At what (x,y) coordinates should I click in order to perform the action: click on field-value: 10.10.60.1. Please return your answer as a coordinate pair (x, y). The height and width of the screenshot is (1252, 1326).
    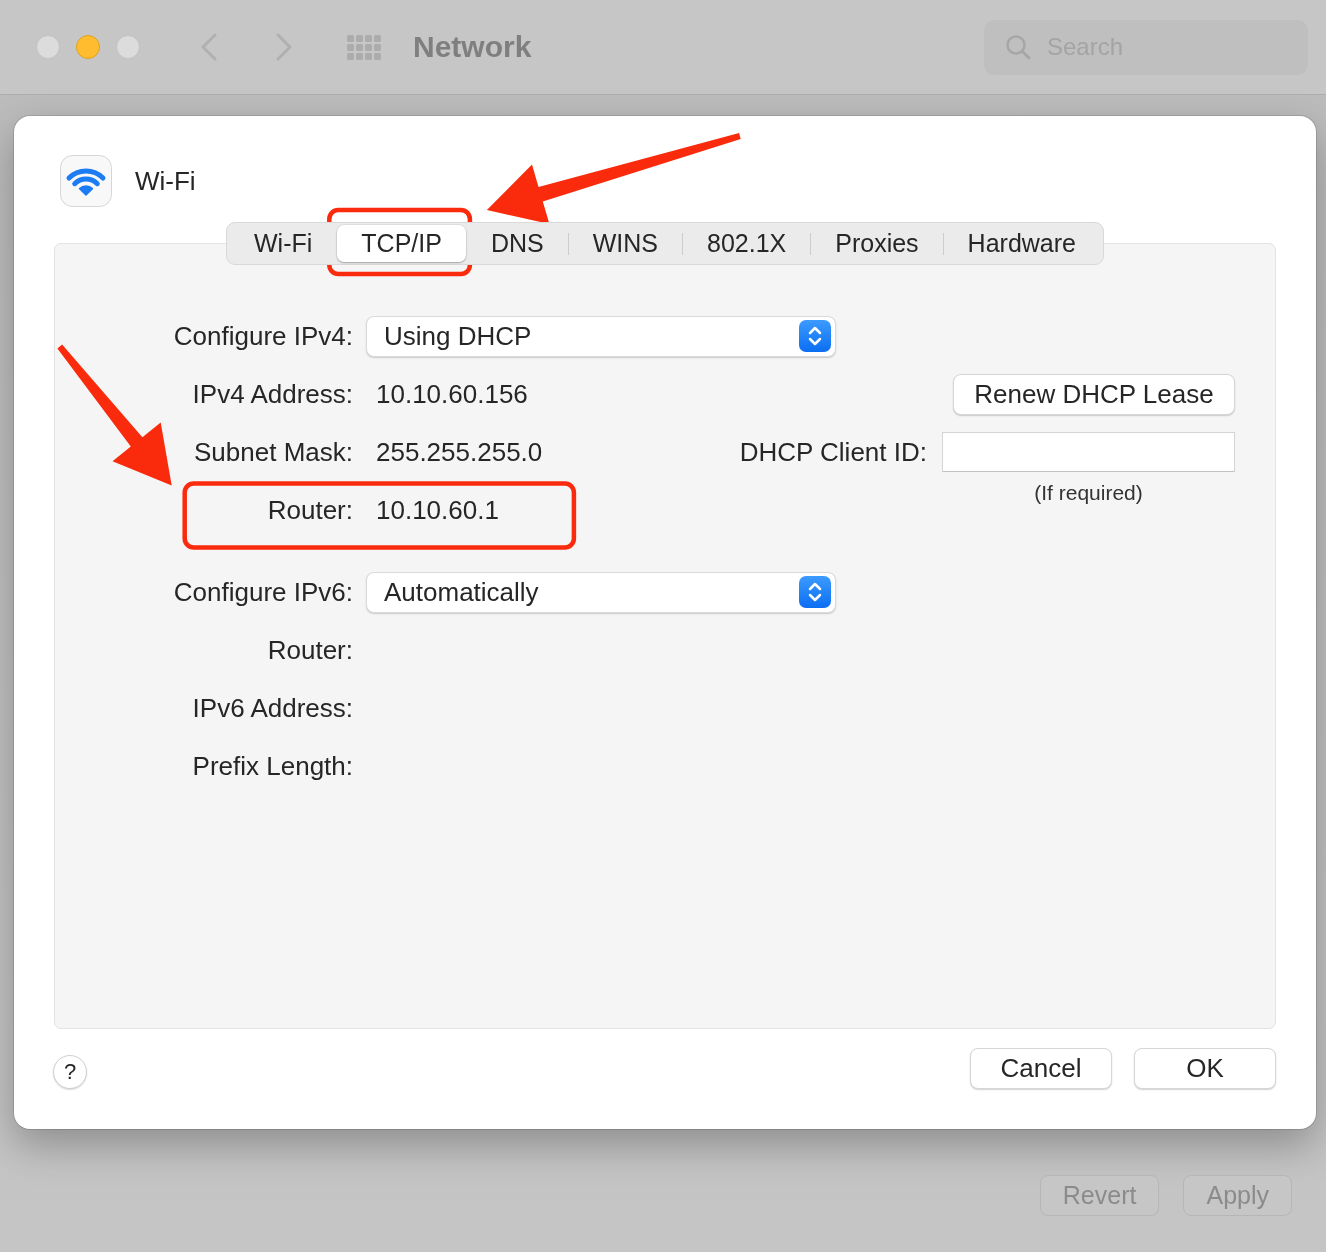
    Looking at the image, I should click on (437, 510).